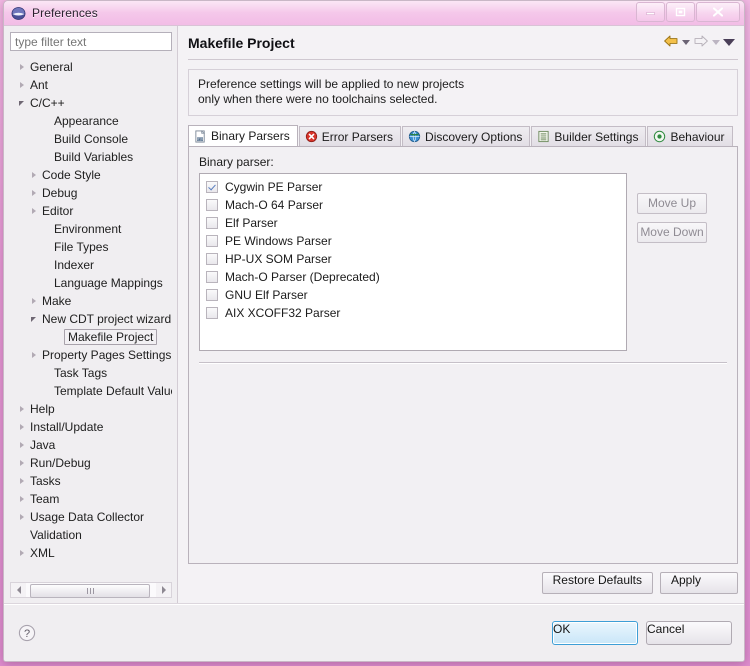  Describe the element at coordinates (91, 211) in the screenshot. I see `tree-item-editor: Editor` at that location.